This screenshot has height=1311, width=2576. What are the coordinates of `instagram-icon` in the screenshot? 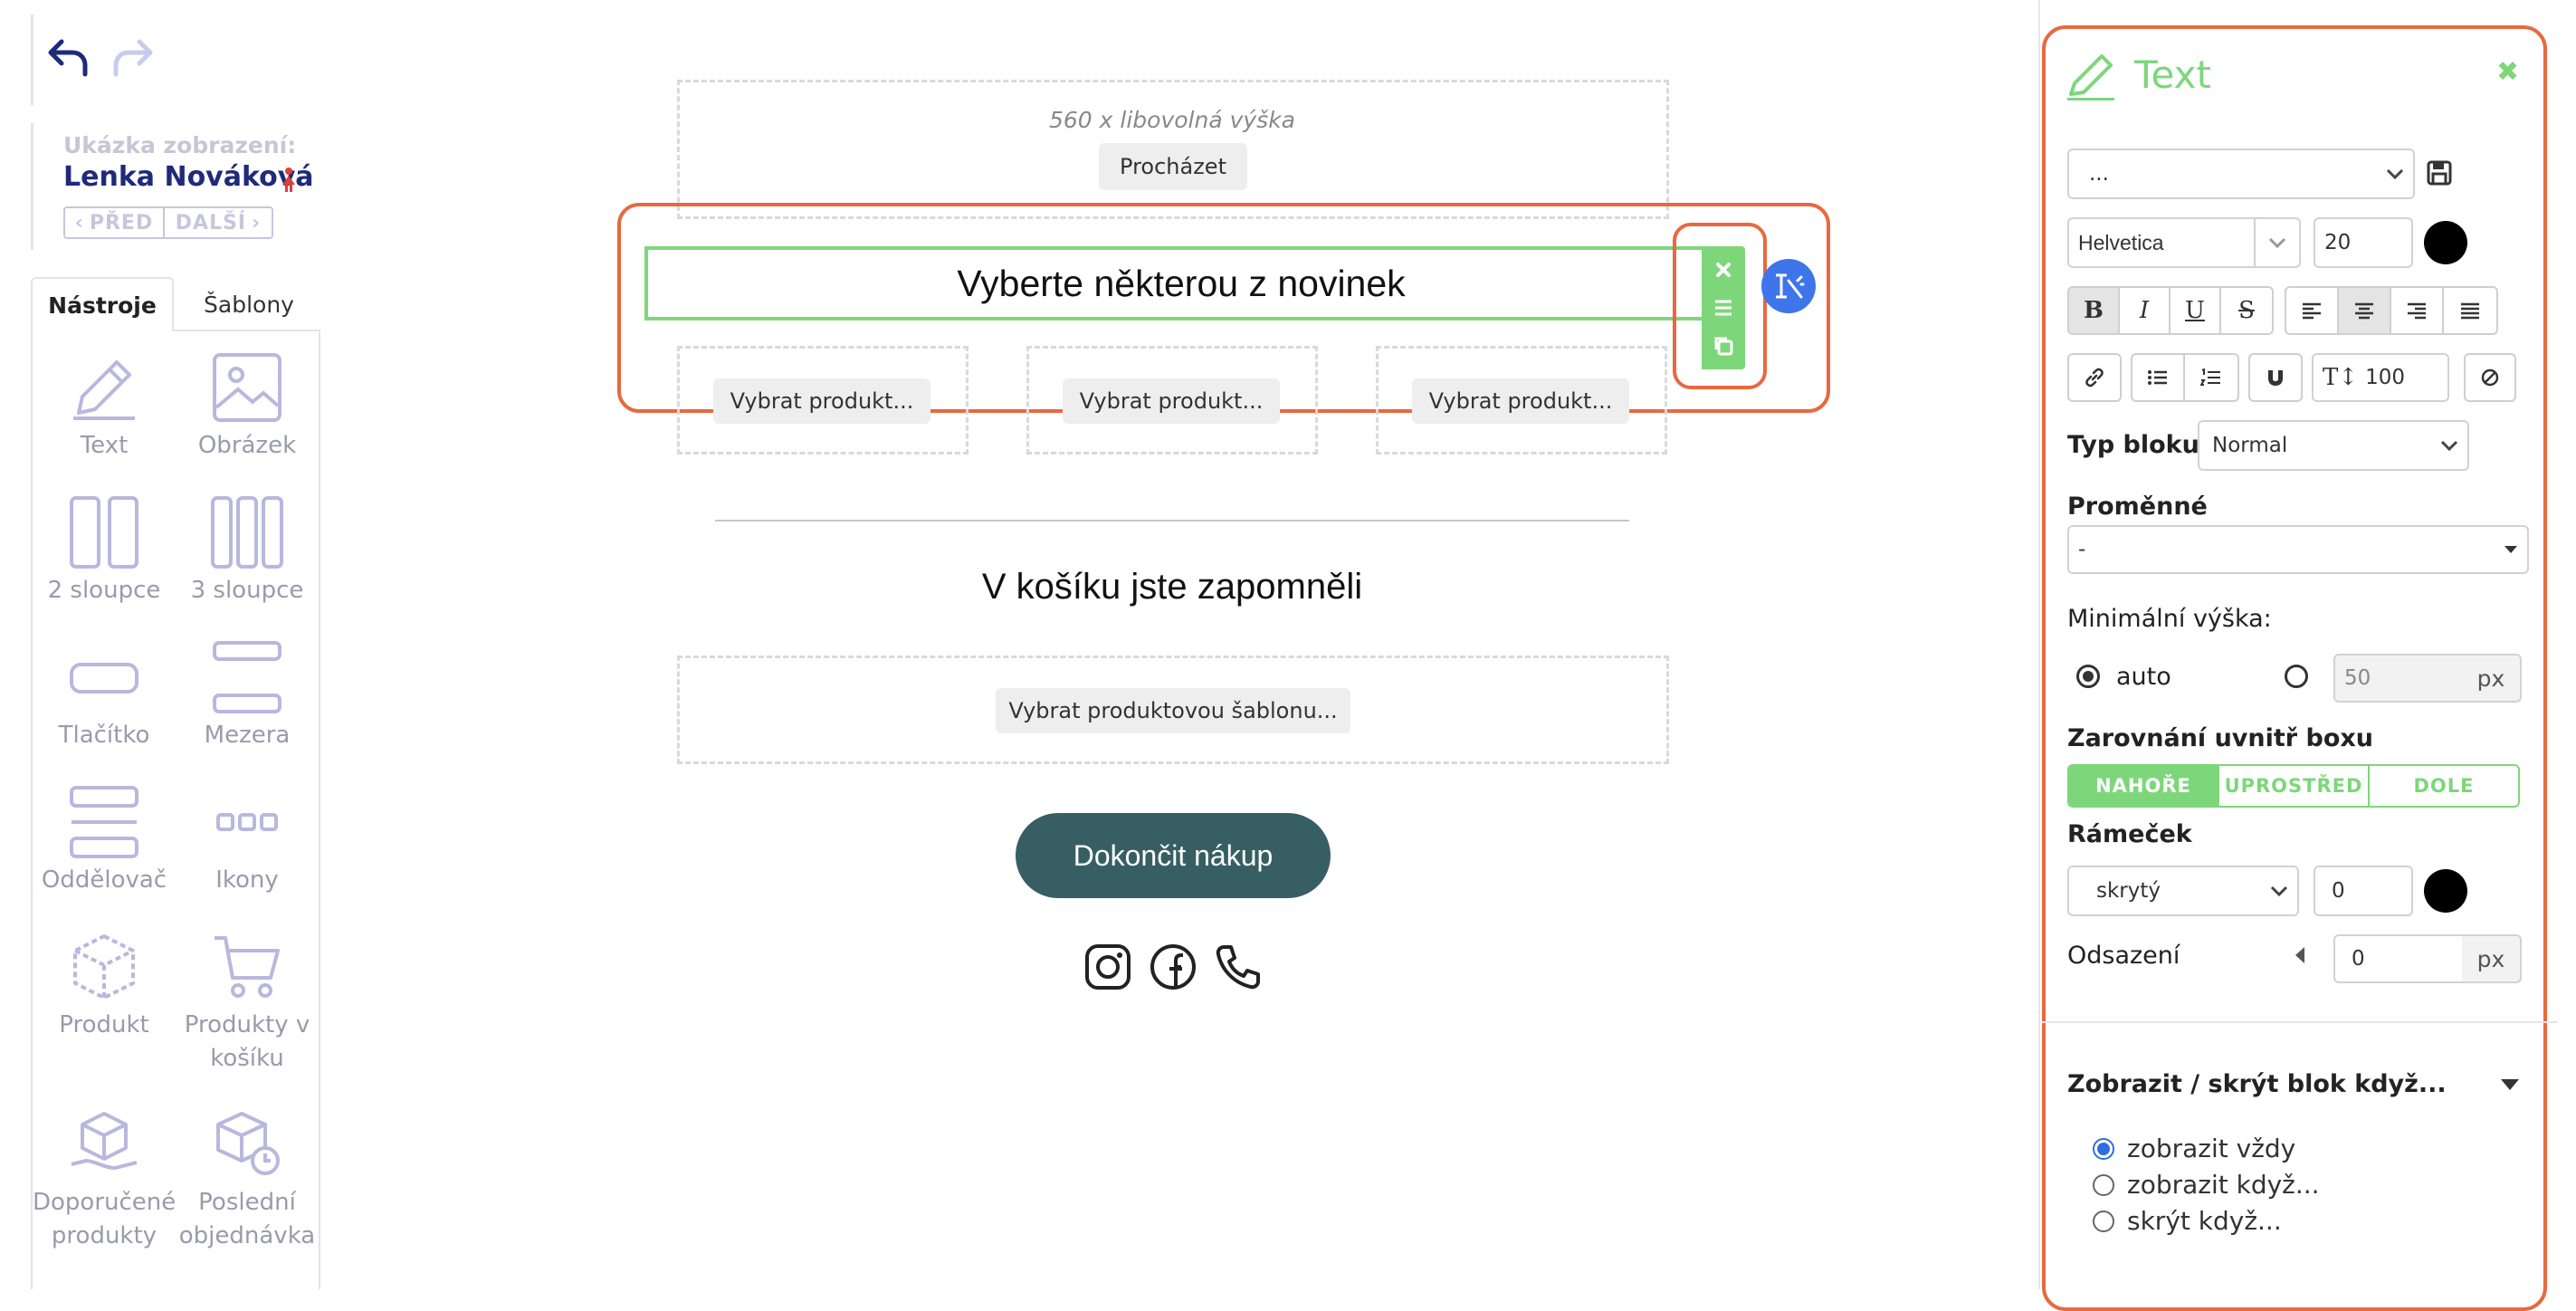 It's located at (1108, 967).